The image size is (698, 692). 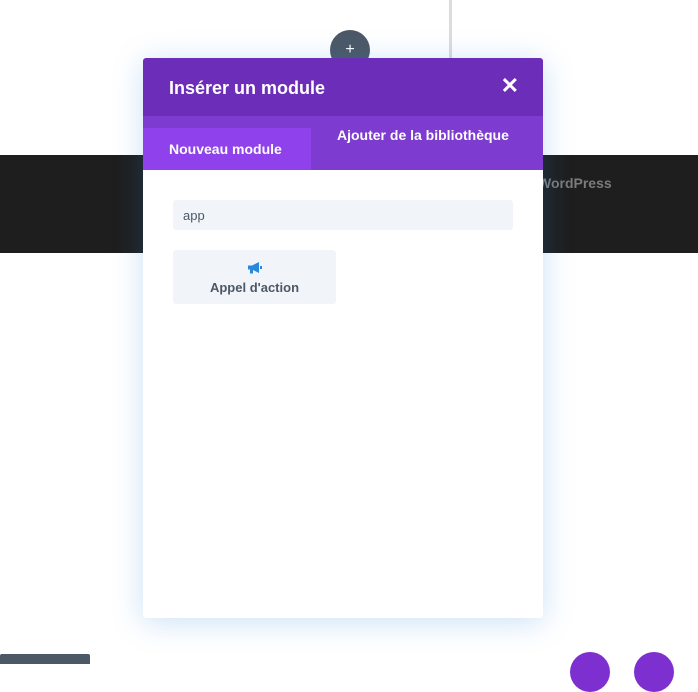 I want to click on builder-action-button, so click(x=590, y=672).